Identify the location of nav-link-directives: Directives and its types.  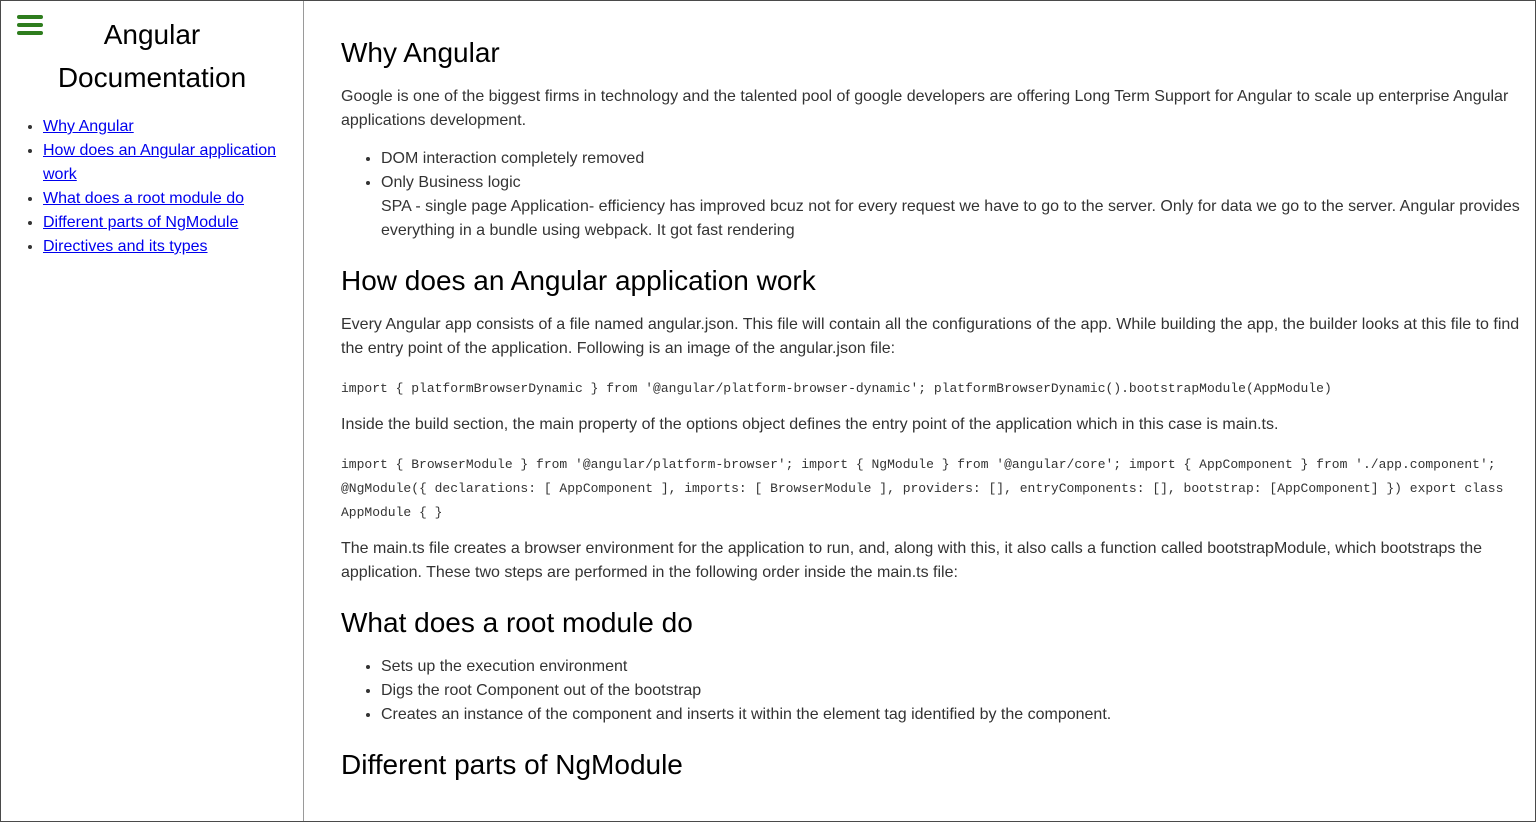
(125, 246).